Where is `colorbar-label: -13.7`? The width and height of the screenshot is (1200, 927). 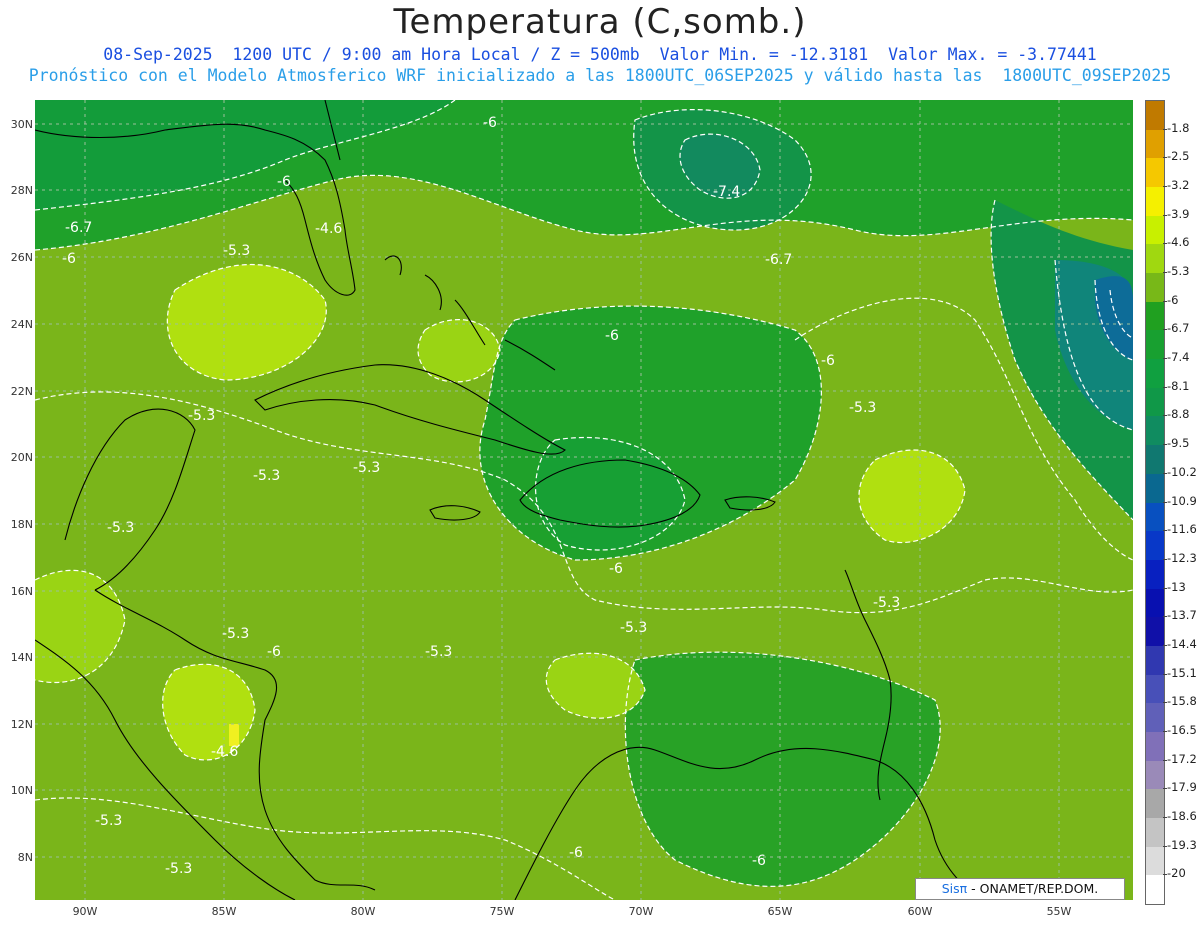 colorbar-label: -13.7 is located at coordinates (1182, 615).